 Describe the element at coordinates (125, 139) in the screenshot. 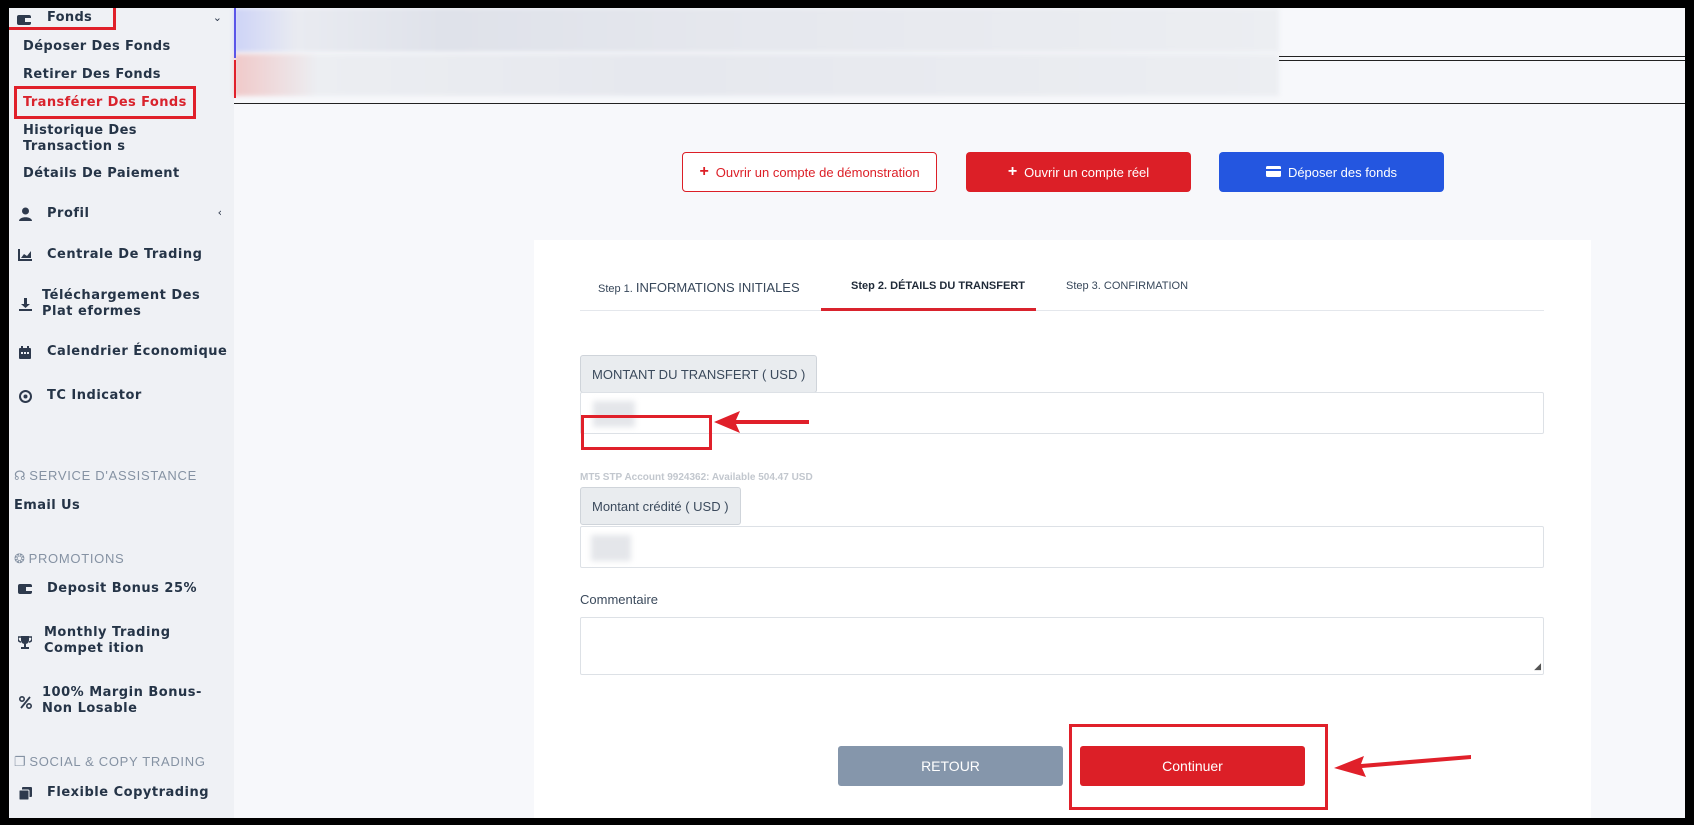

I see `sidebar-subitem-history: Historique Des Transaction s` at that location.